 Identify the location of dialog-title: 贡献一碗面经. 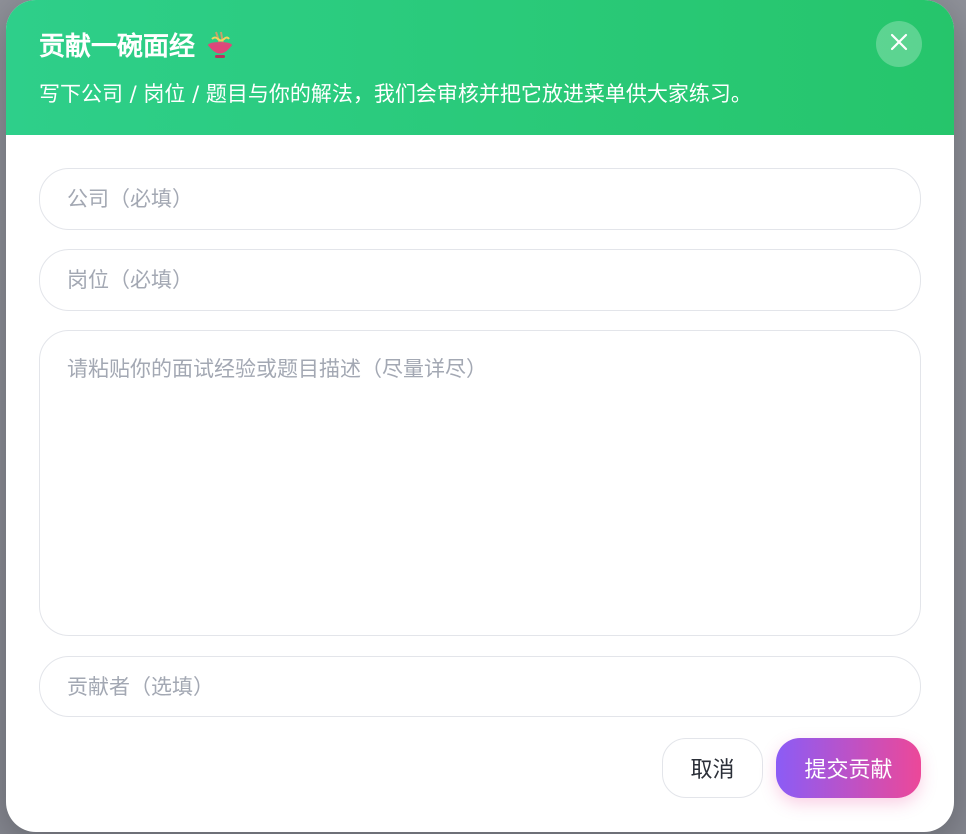
(137, 44).